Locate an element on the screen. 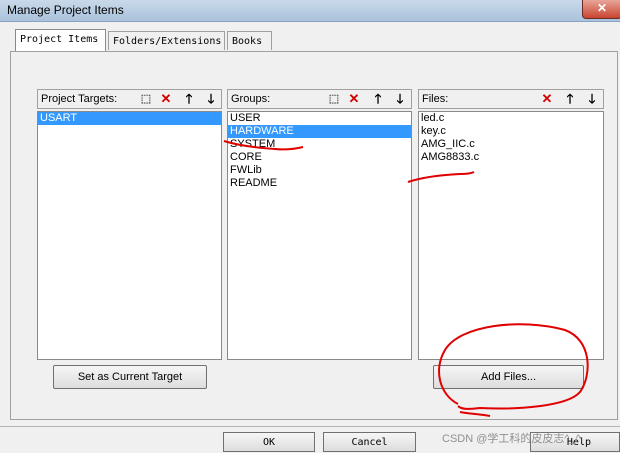 The height and width of the screenshot is (453, 620). list-item-readme: README is located at coordinates (319, 183).